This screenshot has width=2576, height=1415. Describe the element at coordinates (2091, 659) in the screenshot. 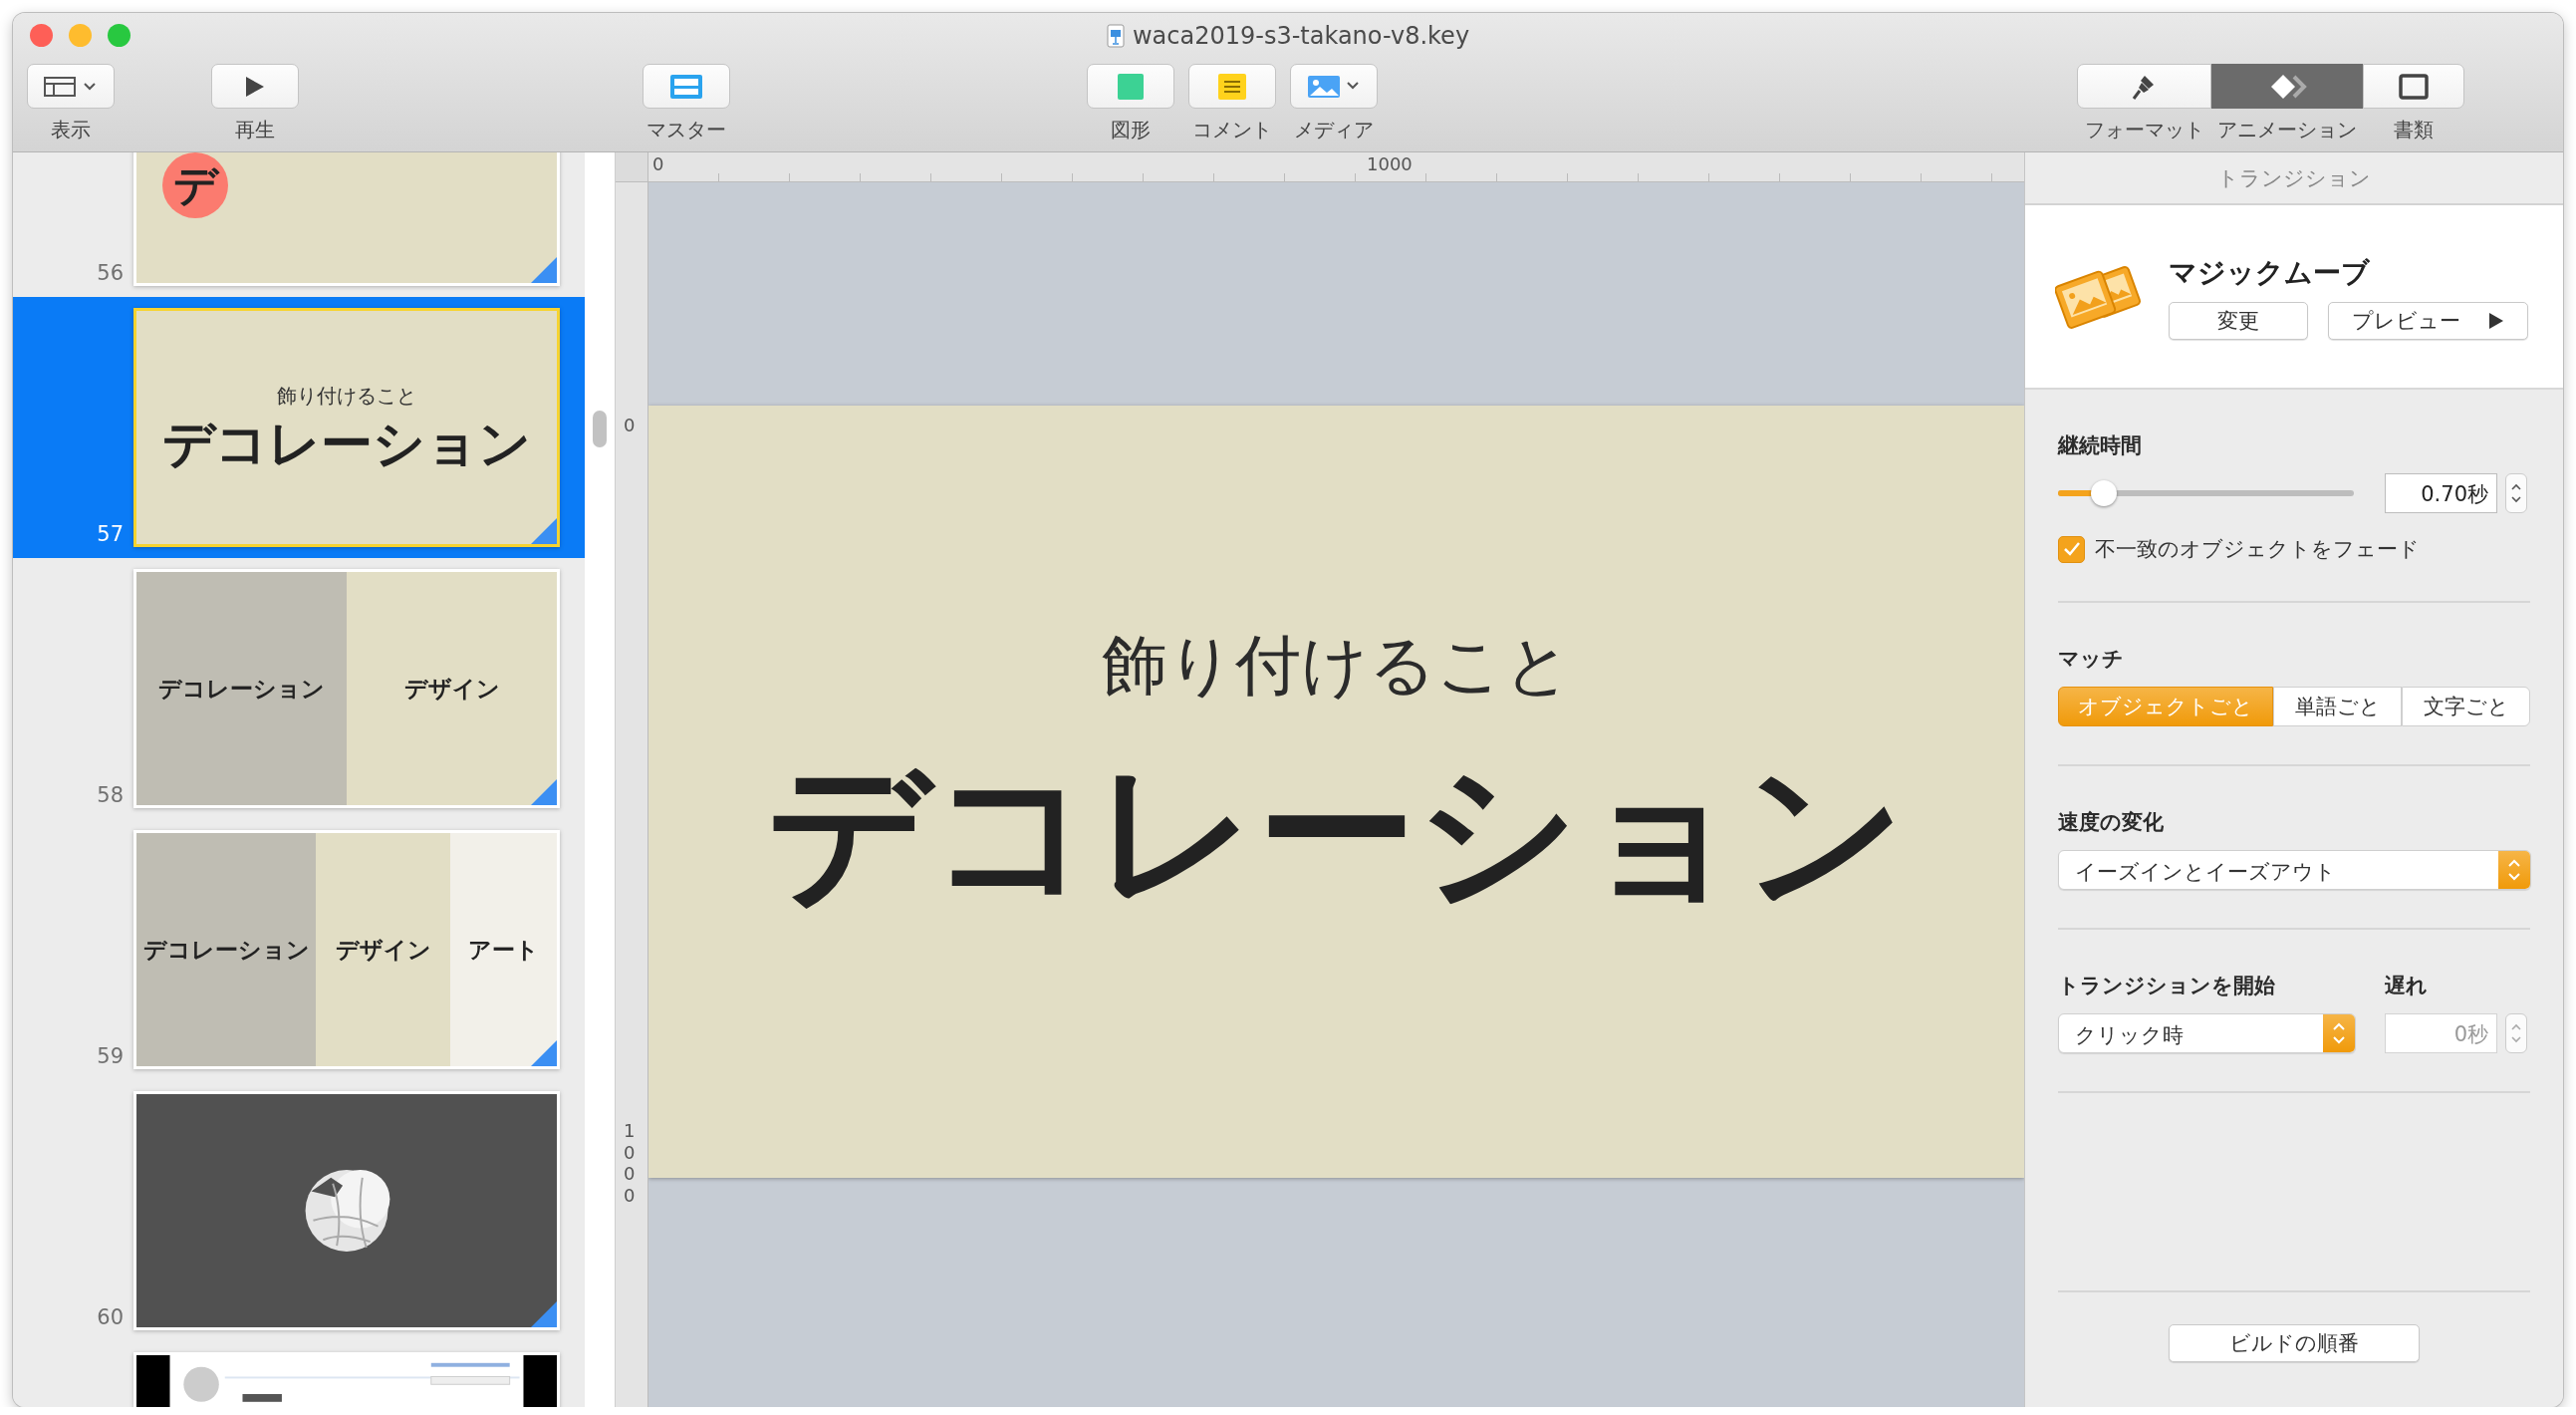

I see `section-label: マッチ` at that location.